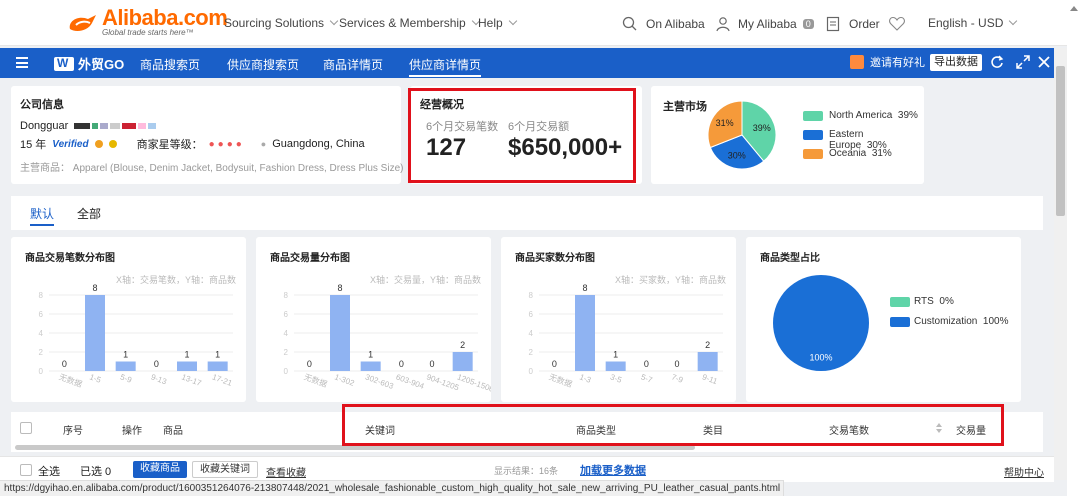  Describe the element at coordinates (169, 145) in the screenshot. I see `star-level-label: 商家星等级：` at that location.